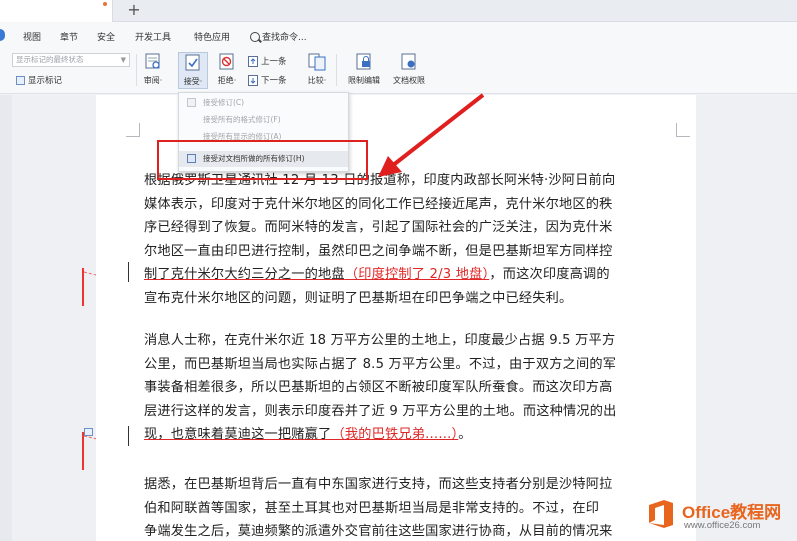 The height and width of the screenshot is (541, 797). I want to click on annotation-highlight-box, so click(262, 160).